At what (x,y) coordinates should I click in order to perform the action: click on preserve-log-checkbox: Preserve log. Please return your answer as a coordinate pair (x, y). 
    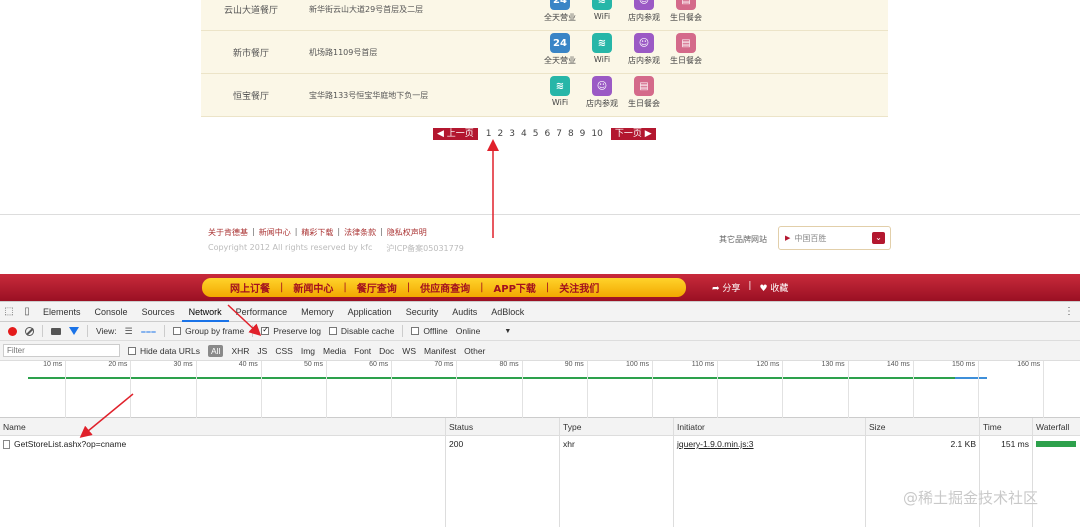
    Looking at the image, I should click on (291, 330).